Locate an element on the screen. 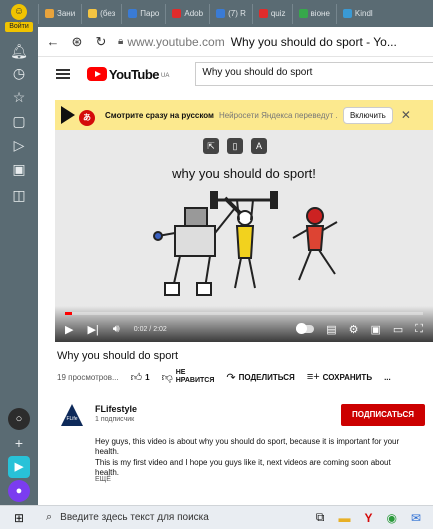 Image resolution: width=433 pixels, height=529 pixels. save-label: СОХРАНИТЬ is located at coordinates (347, 377).